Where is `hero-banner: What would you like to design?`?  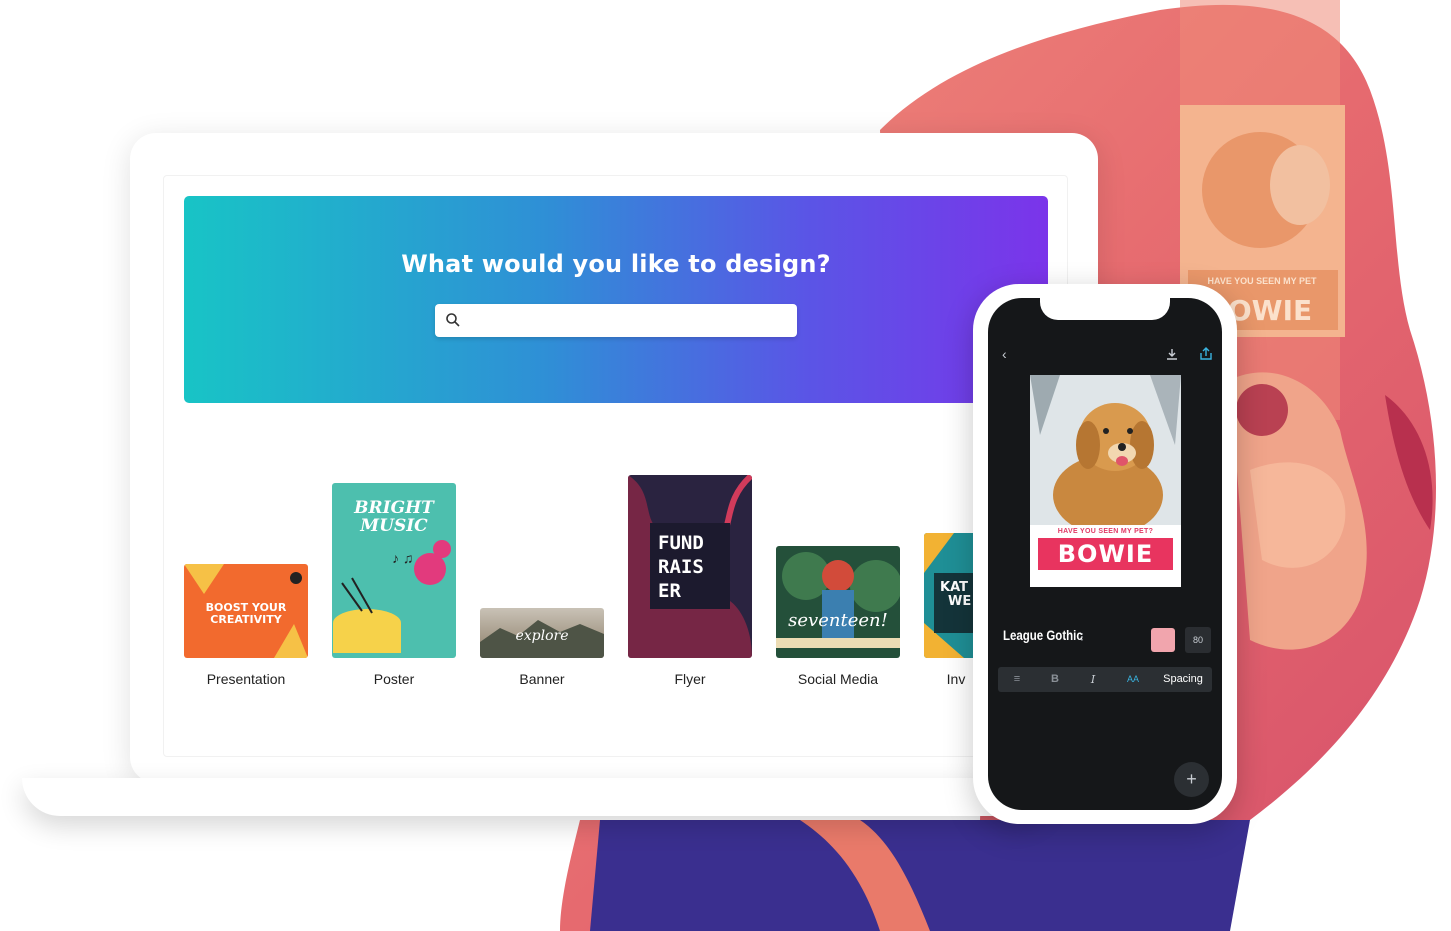 hero-banner: What would you like to design? is located at coordinates (616, 299).